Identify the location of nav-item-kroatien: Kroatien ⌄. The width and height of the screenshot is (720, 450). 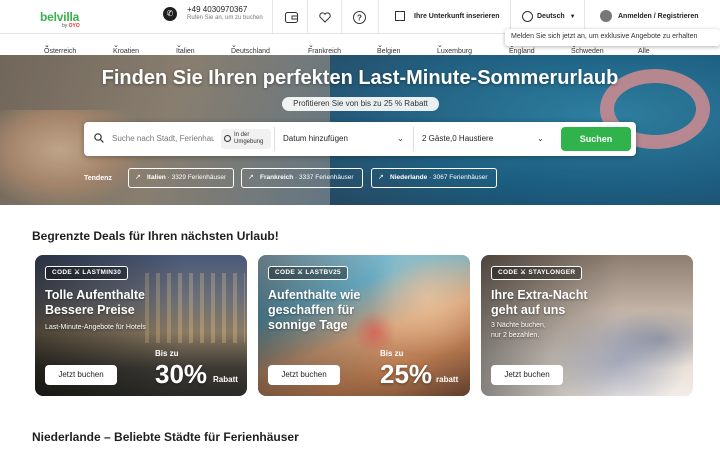
(126, 48).